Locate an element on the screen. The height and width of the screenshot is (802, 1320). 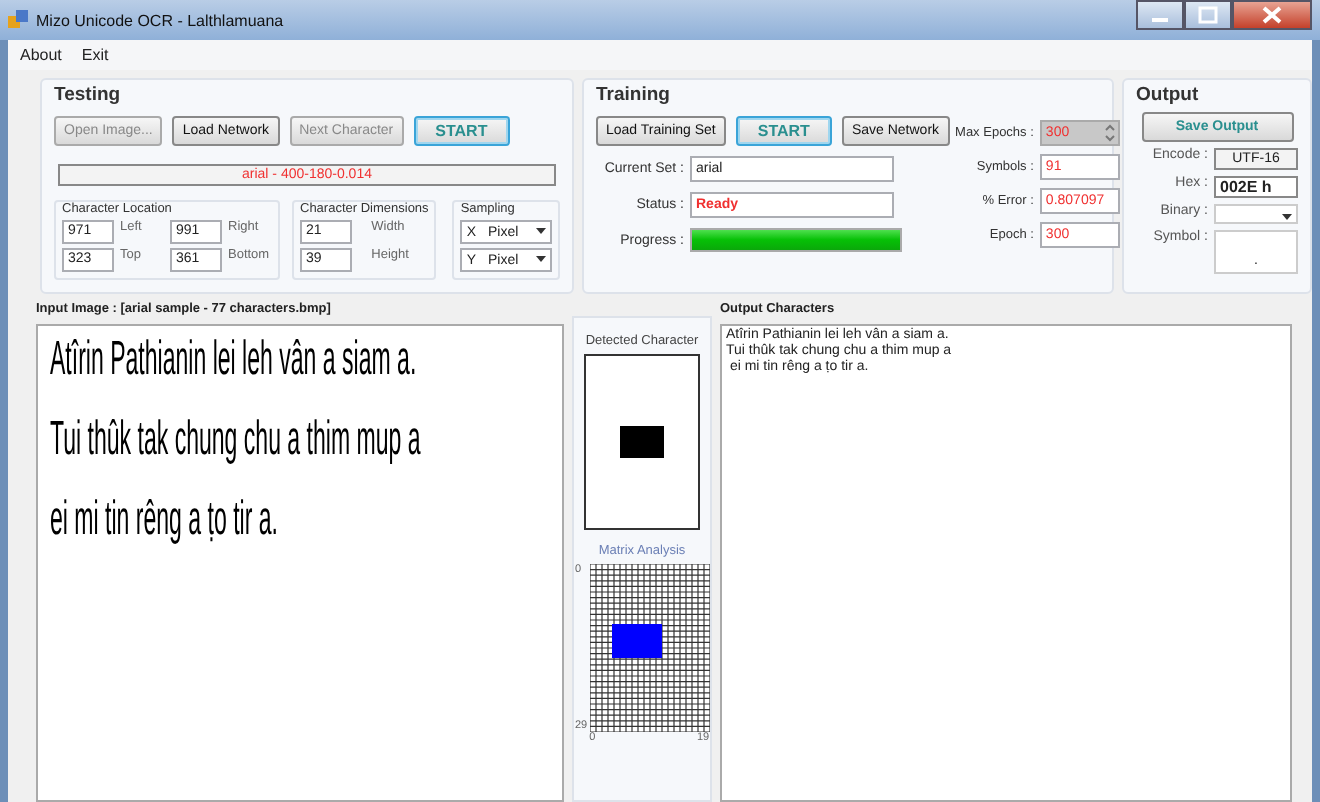
group-title: Output is located at coordinates (1167, 95).